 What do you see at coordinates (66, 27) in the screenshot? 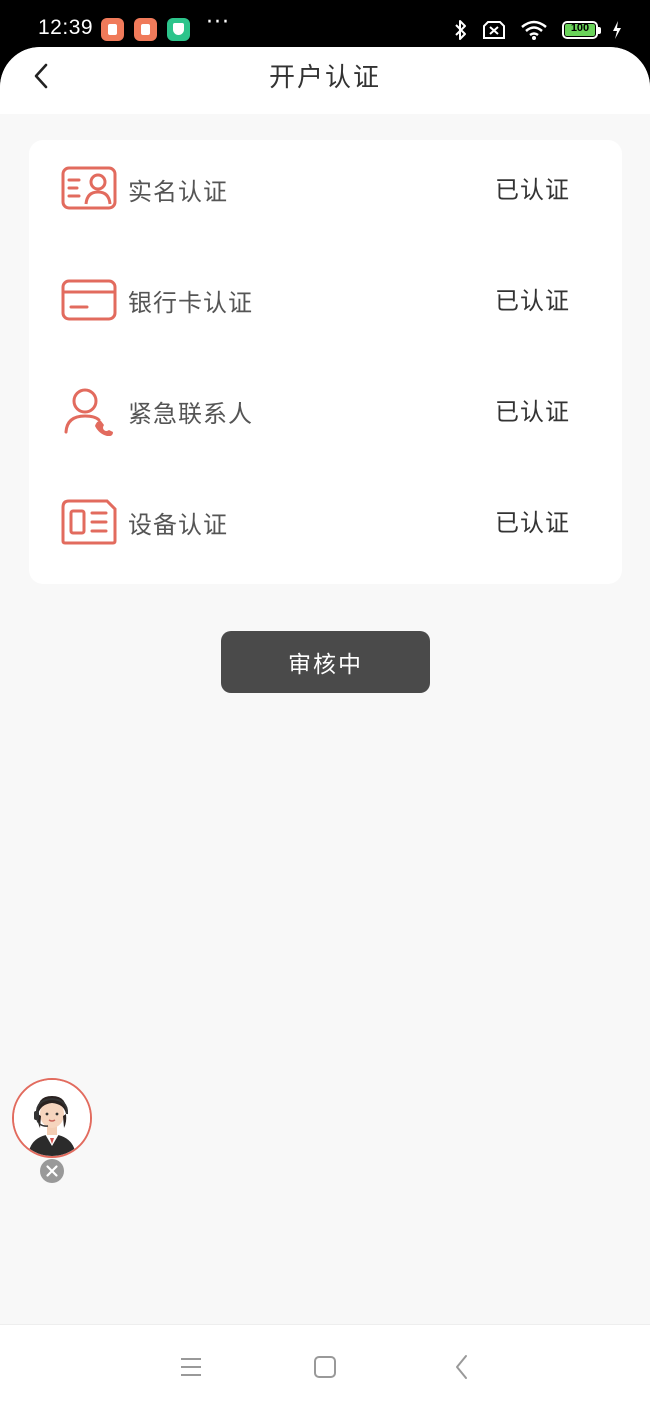
I see `status-time: 12:39` at bounding box center [66, 27].